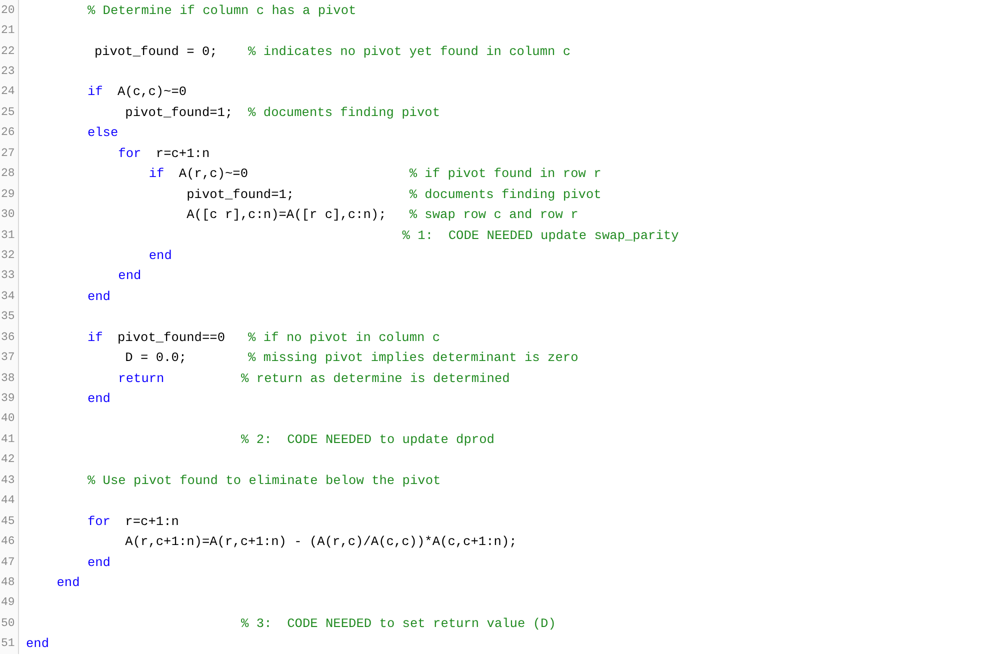  What do you see at coordinates (493, 214) in the screenshot?
I see `code-comment: % swap row c and row r` at bounding box center [493, 214].